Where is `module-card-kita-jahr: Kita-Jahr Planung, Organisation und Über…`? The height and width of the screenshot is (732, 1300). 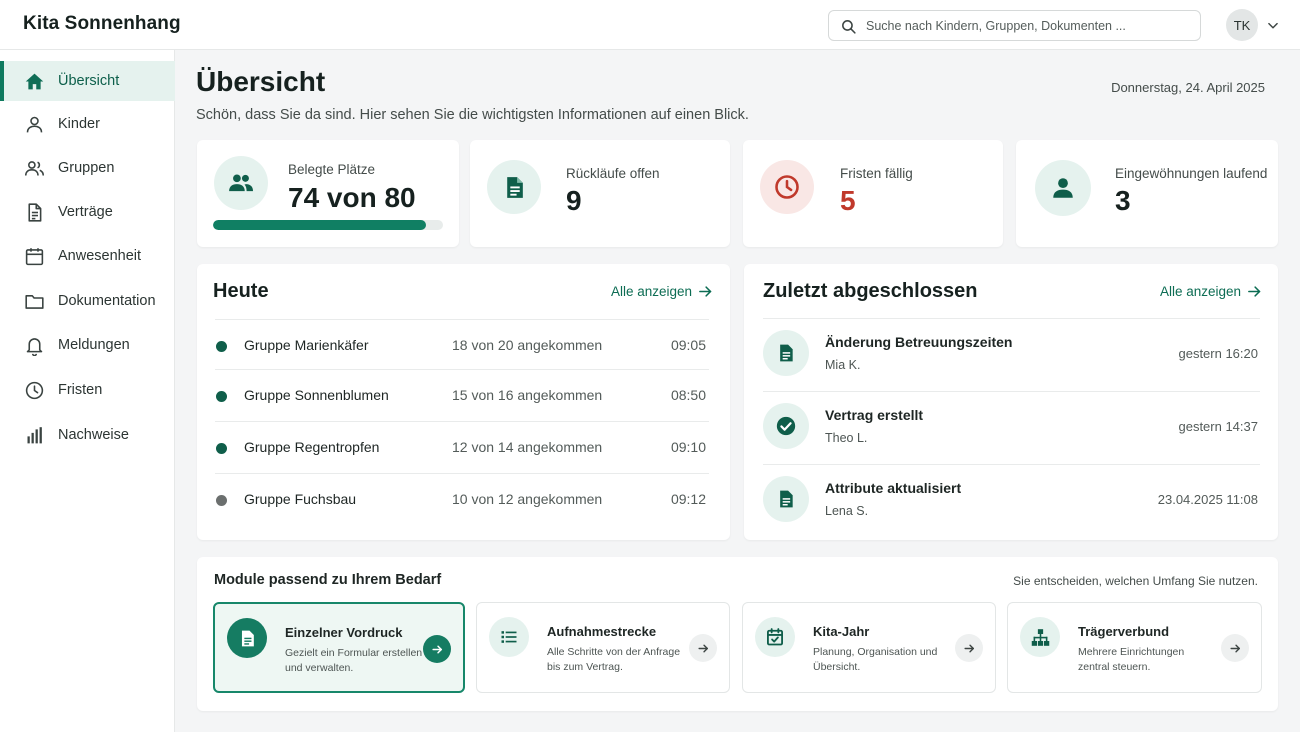
module-card-kita-jahr: Kita-Jahr Planung, Organisation und Über… is located at coordinates (869, 647).